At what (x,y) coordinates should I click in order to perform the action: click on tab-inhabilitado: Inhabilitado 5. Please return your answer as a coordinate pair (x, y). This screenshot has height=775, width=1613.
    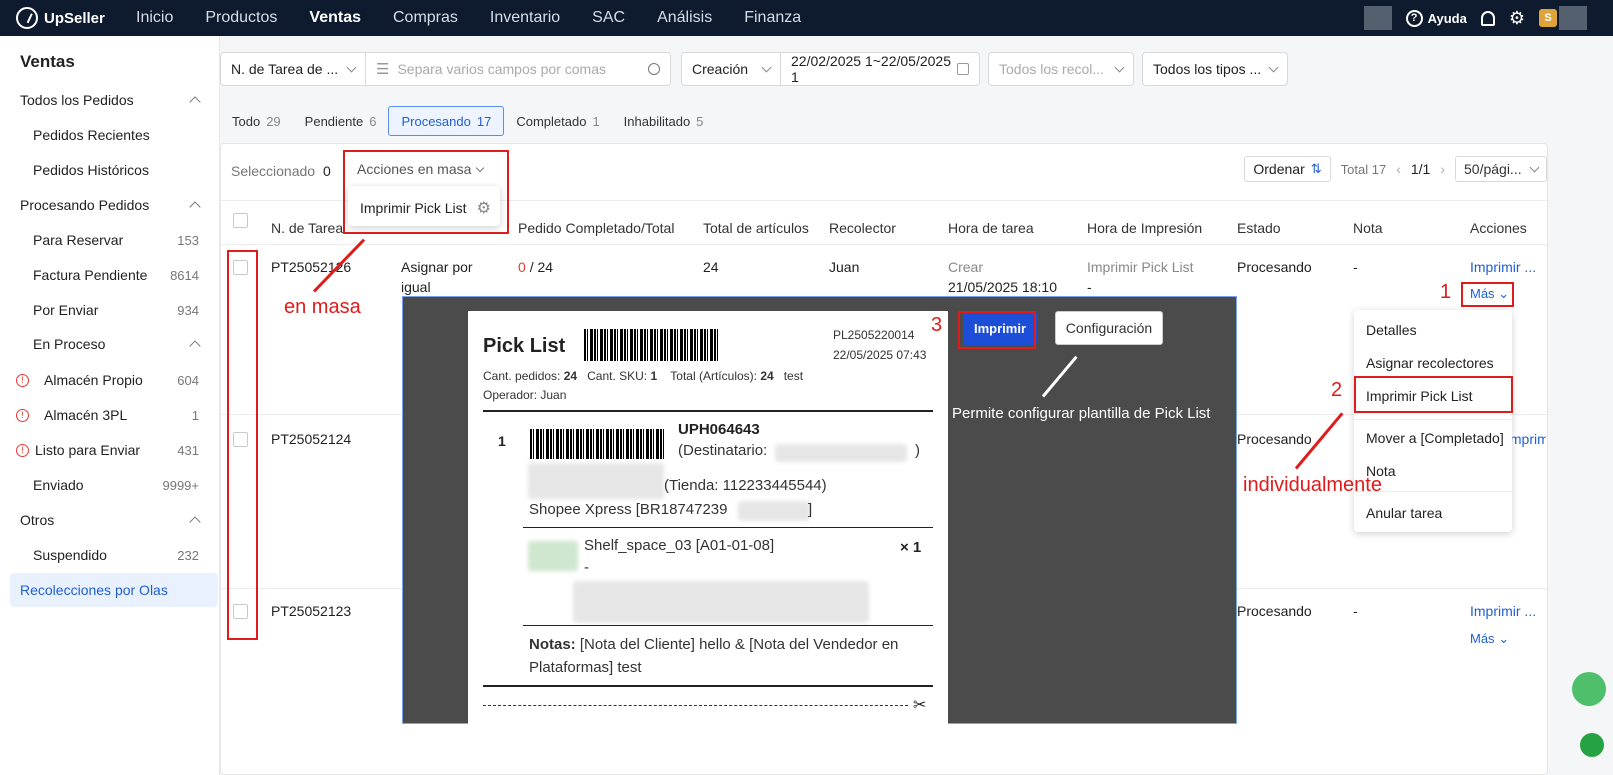
    Looking at the image, I should click on (664, 121).